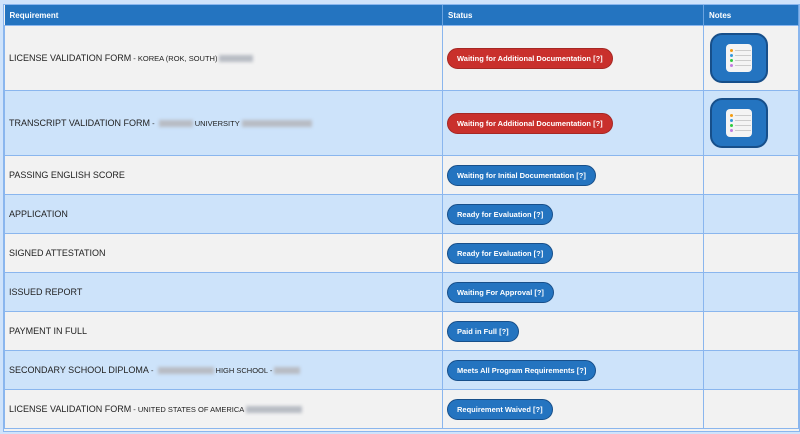 Image resolution: width=800 pixels, height=434 pixels. What do you see at coordinates (177, 58) in the screenshot?
I see `requirement-detail: KOREA (ROK, SOUTH)` at bounding box center [177, 58].